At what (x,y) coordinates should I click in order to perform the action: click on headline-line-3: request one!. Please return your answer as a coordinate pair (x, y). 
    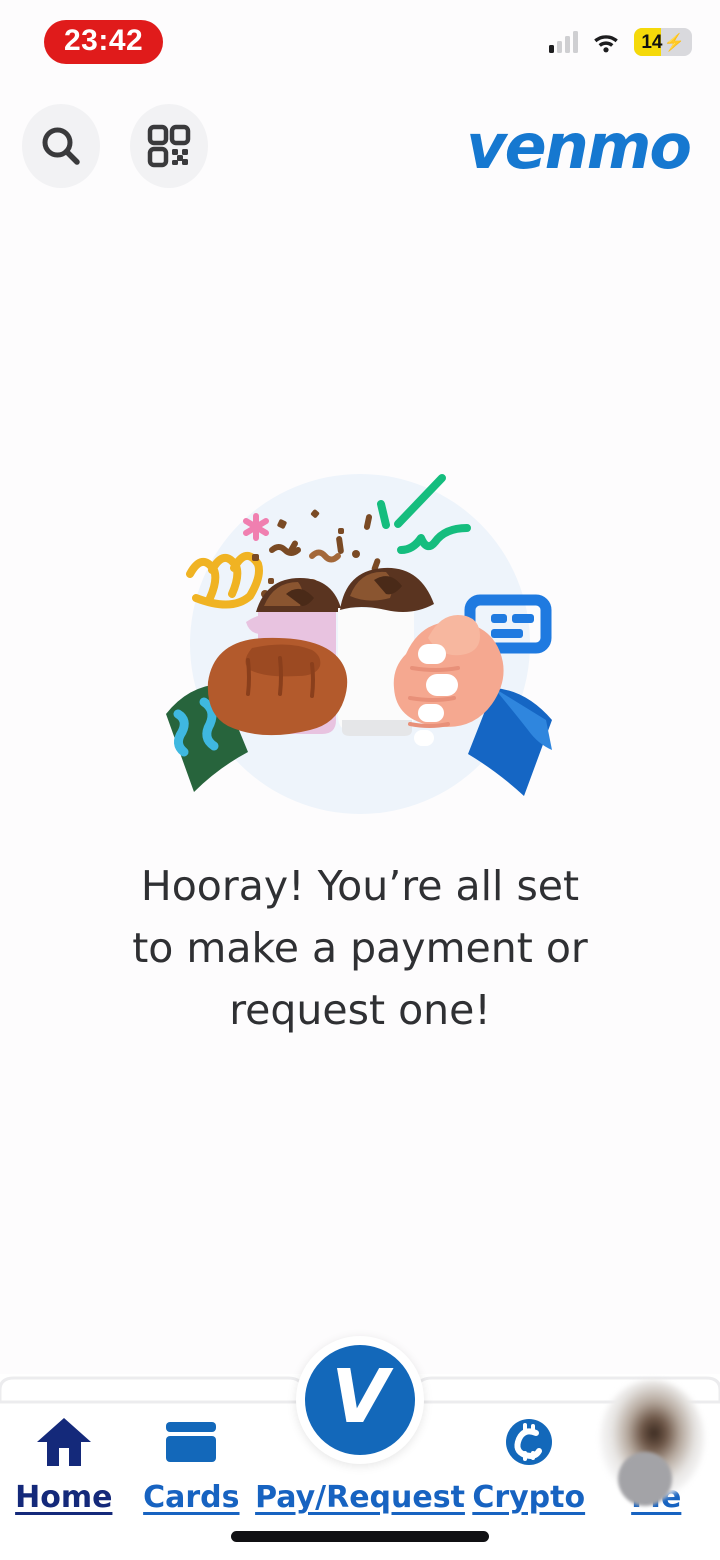
    Looking at the image, I should click on (360, 1010).